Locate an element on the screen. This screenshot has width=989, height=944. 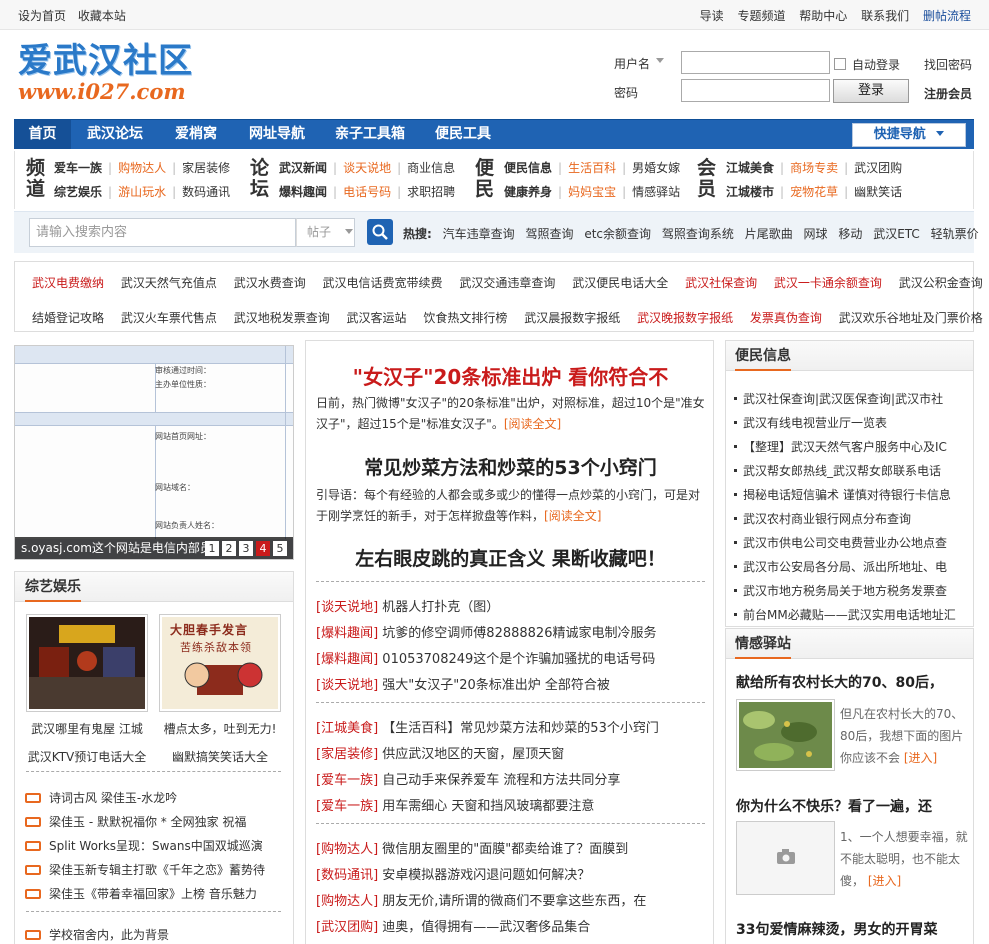
quick-link: 武汉电信话费宽带续费 is located at coordinates (383, 282).